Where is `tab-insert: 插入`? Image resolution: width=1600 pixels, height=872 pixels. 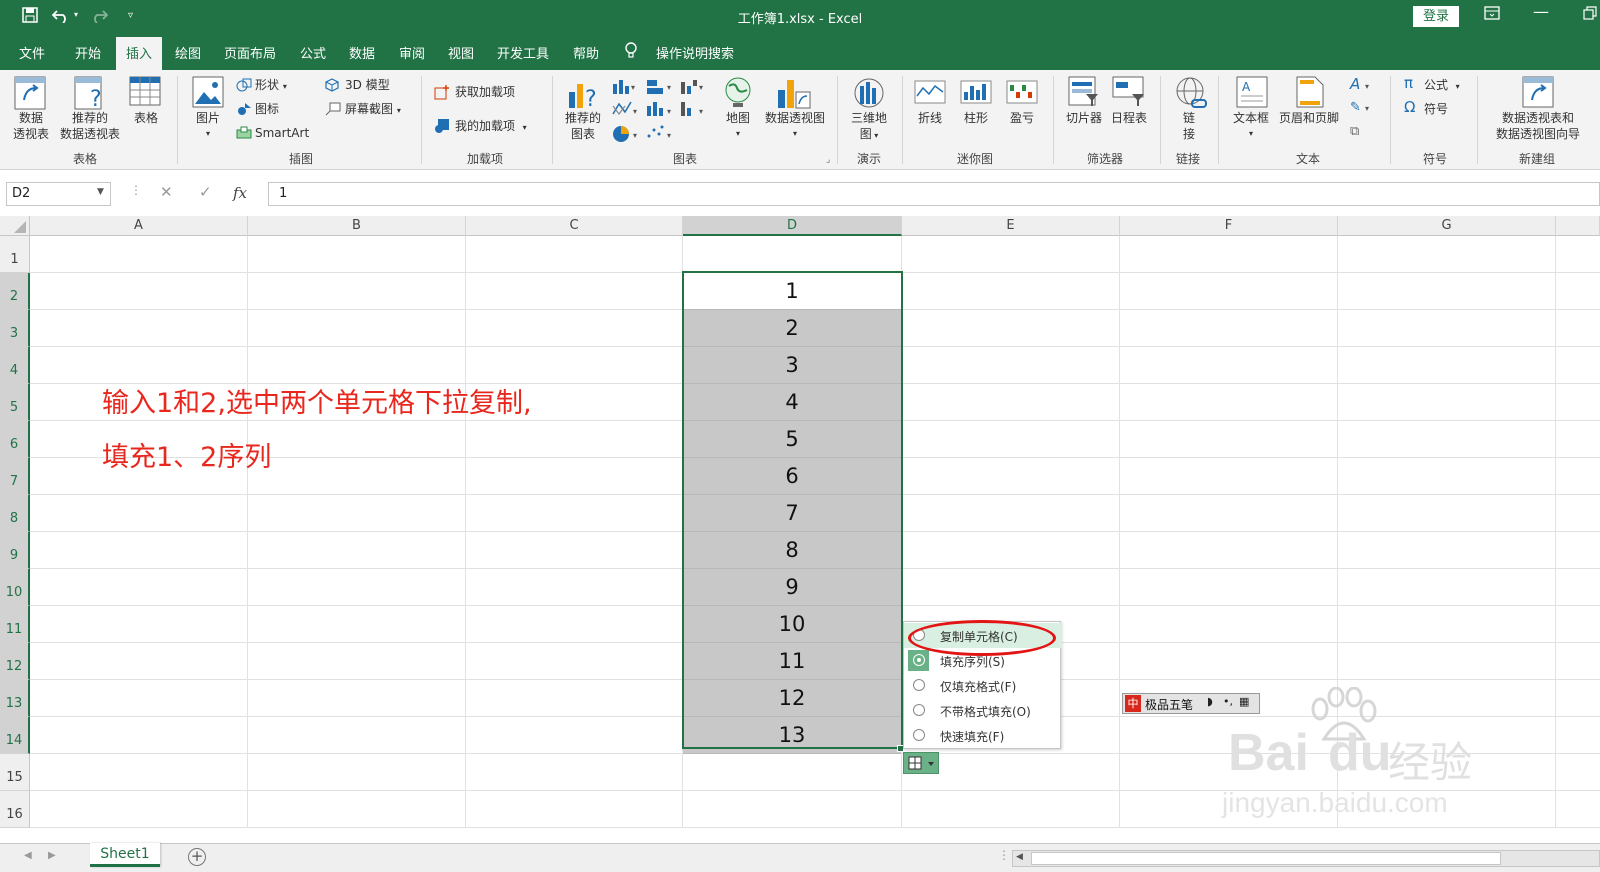
tab-insert: 插入 is located at coordinates (139, 53).